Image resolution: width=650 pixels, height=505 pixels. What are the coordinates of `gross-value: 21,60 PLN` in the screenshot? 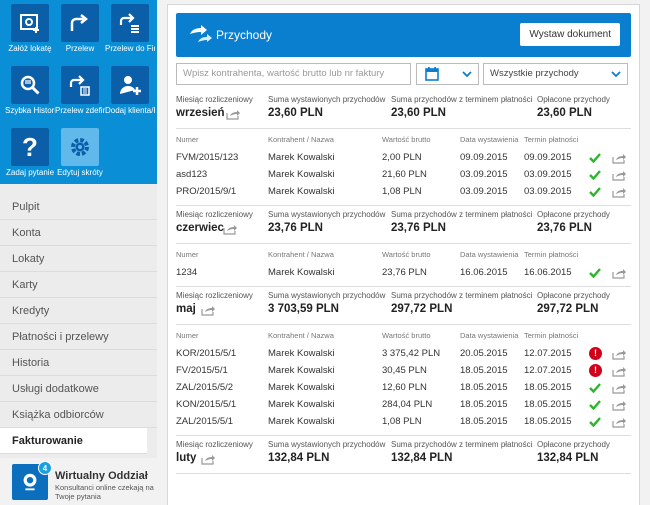 It's located at (404, 174).